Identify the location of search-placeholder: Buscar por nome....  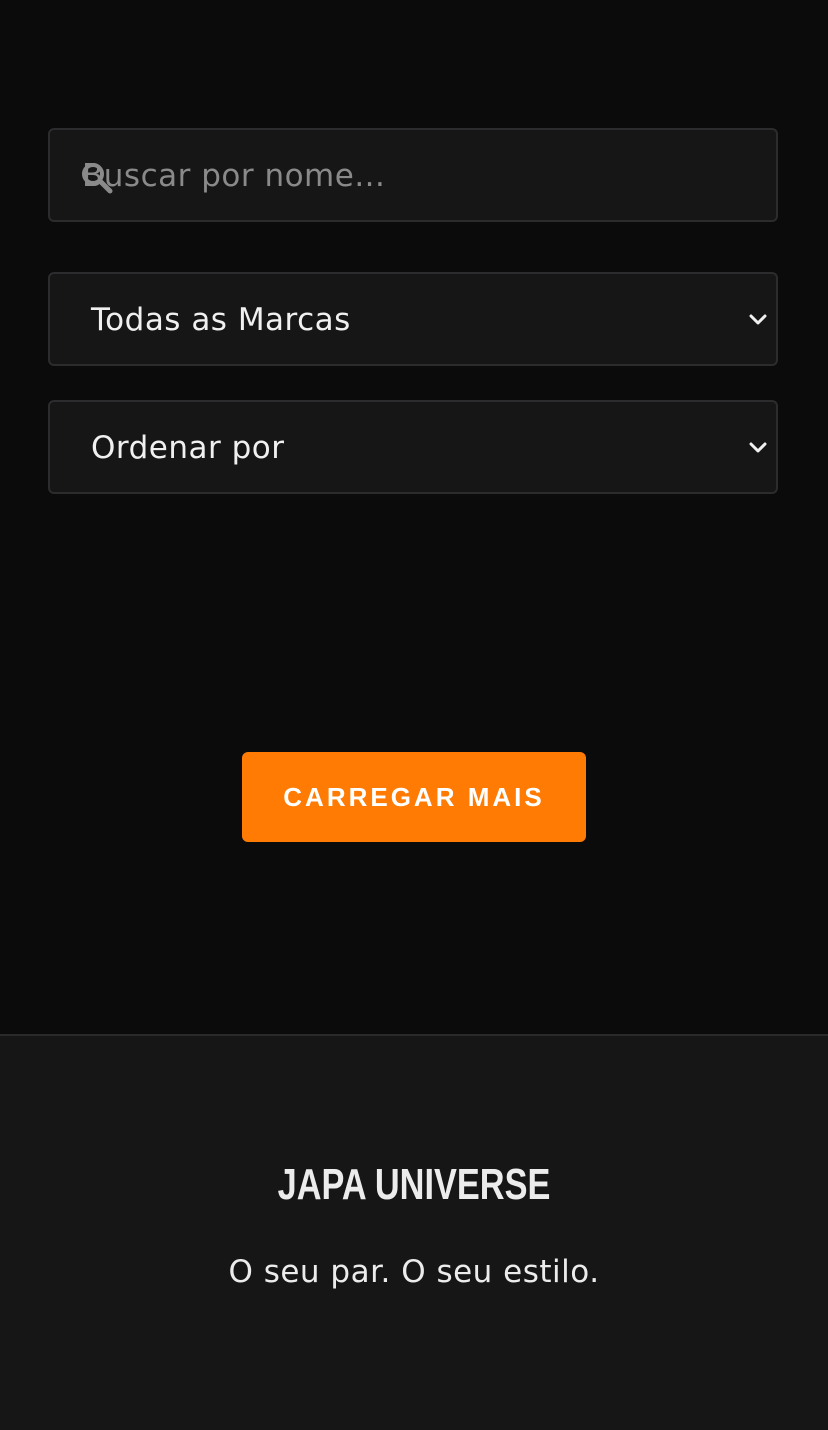
(234, 176).